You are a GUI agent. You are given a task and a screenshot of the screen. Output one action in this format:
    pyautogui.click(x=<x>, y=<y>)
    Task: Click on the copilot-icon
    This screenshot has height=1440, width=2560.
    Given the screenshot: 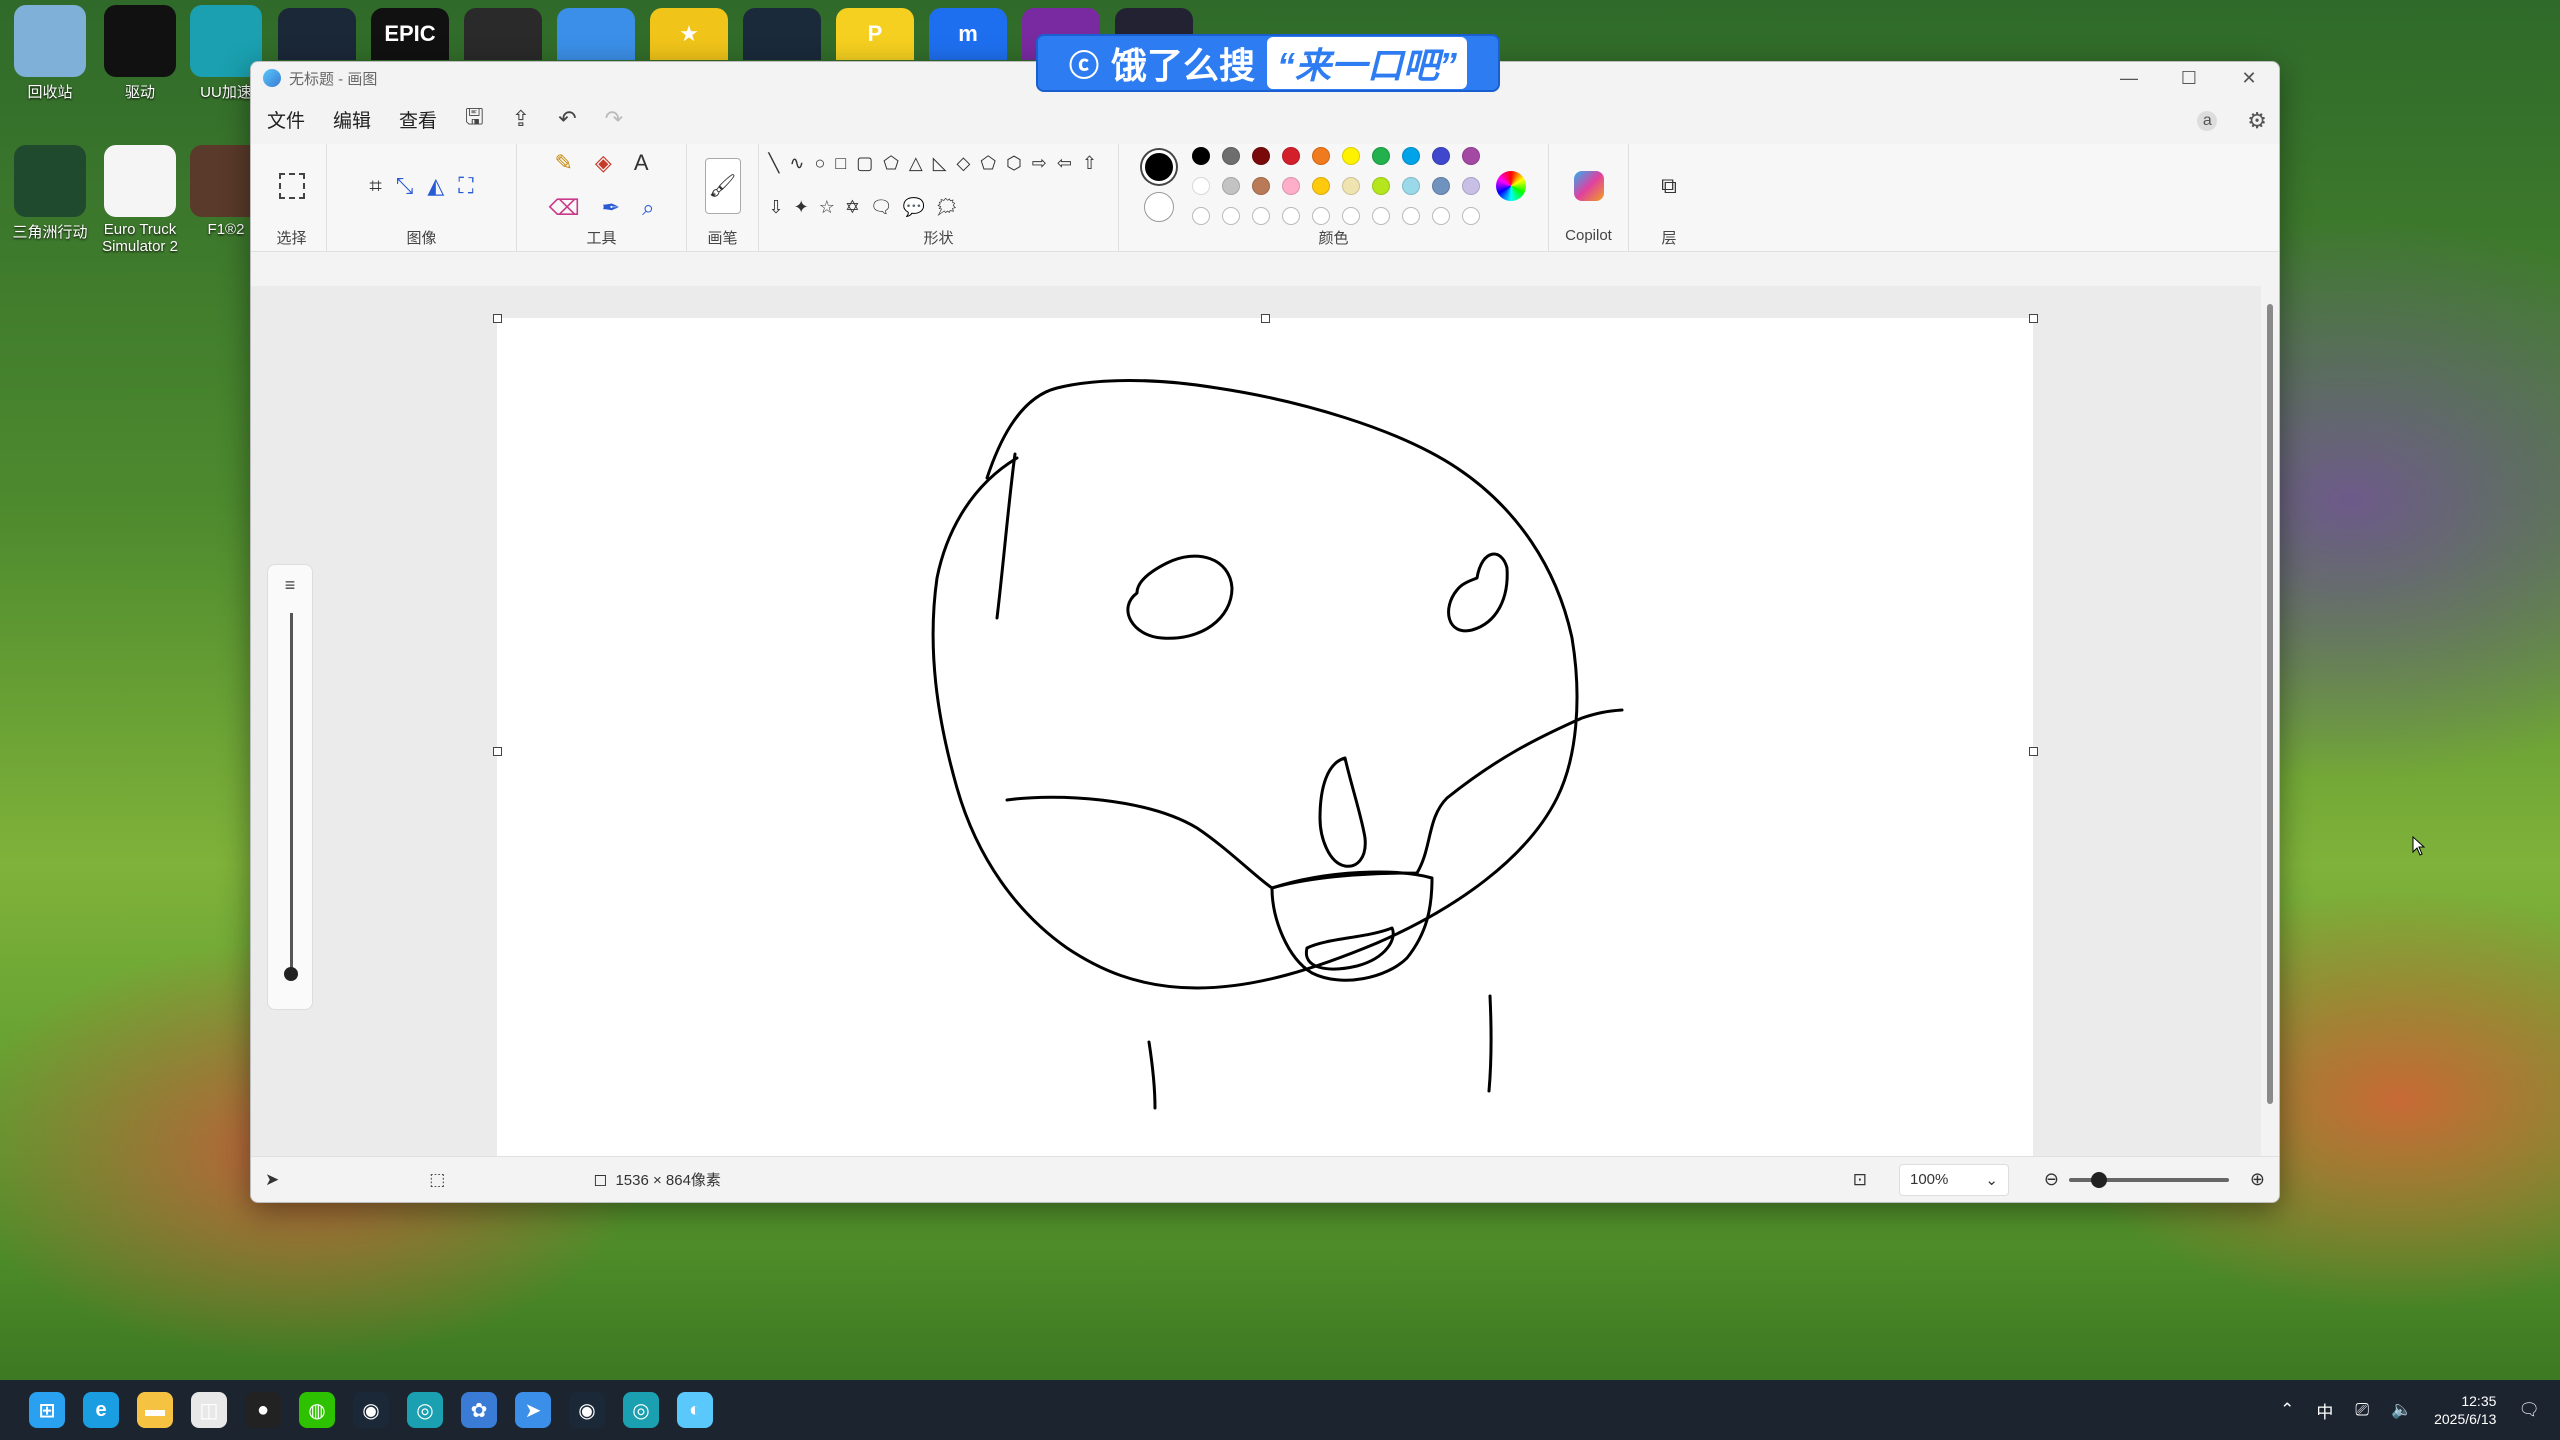 What is the action you would take?
    pyautogui.click(x=1588, y=185)
    